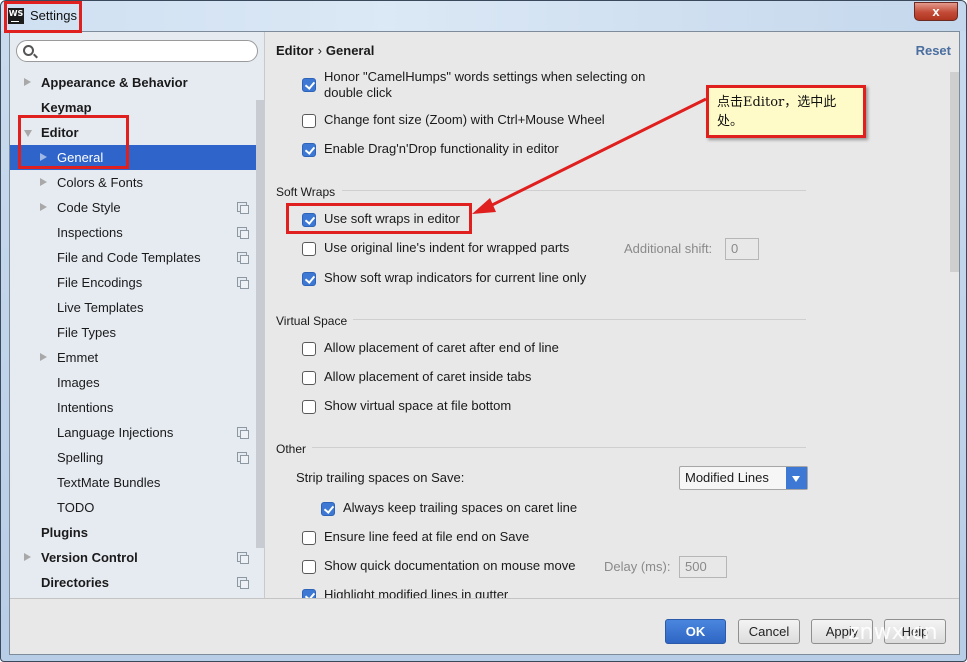 The width and height of the screenshot is (967, 662). Describe the element at coordinates (379, 218) in the screenshot. I see `annotation-box-soft-wraps` at that location.